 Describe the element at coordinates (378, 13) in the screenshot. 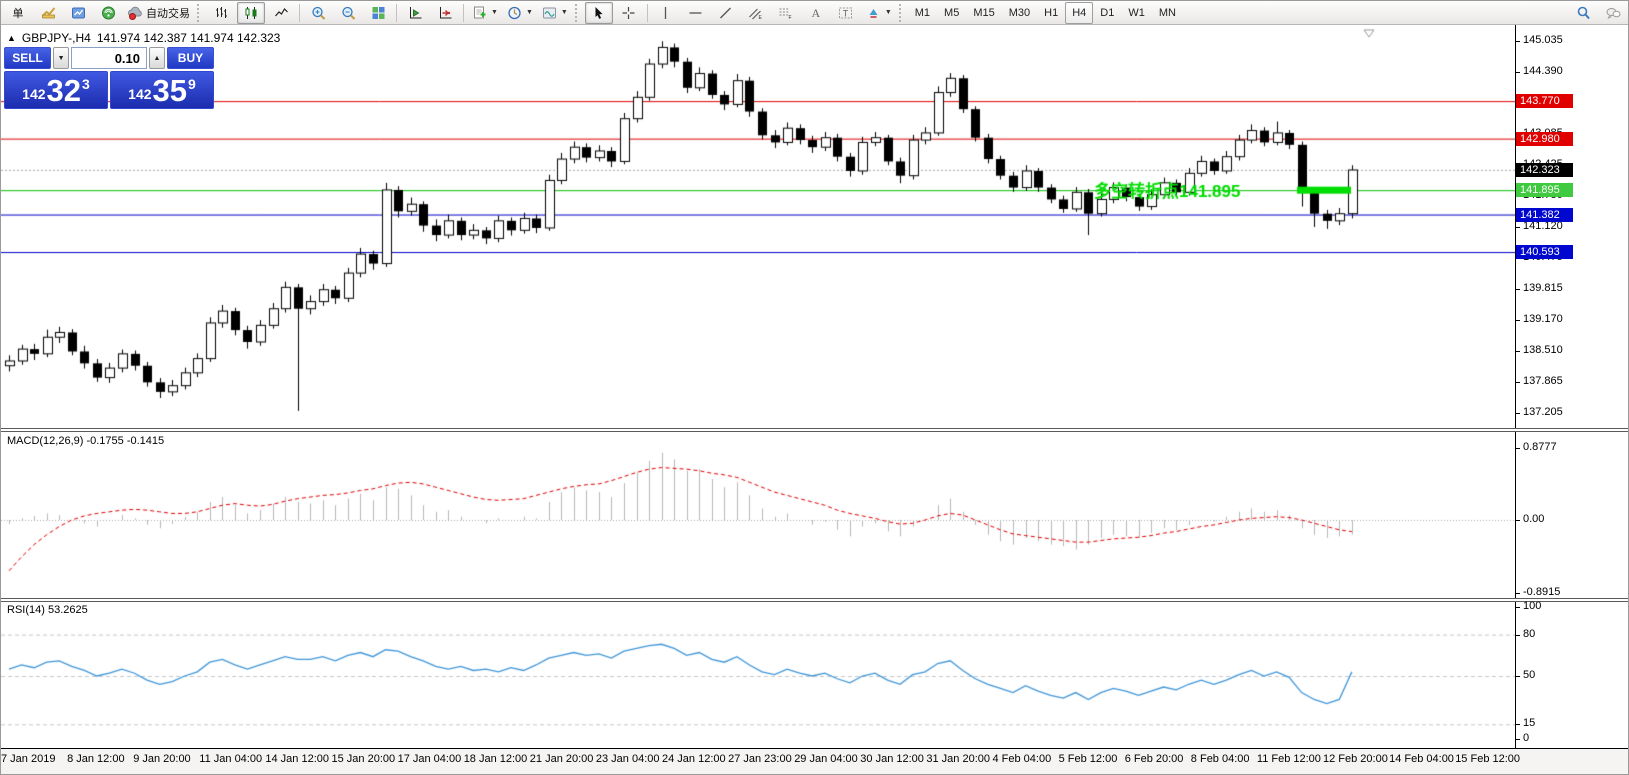

I see `tile-windows-button` at that location.